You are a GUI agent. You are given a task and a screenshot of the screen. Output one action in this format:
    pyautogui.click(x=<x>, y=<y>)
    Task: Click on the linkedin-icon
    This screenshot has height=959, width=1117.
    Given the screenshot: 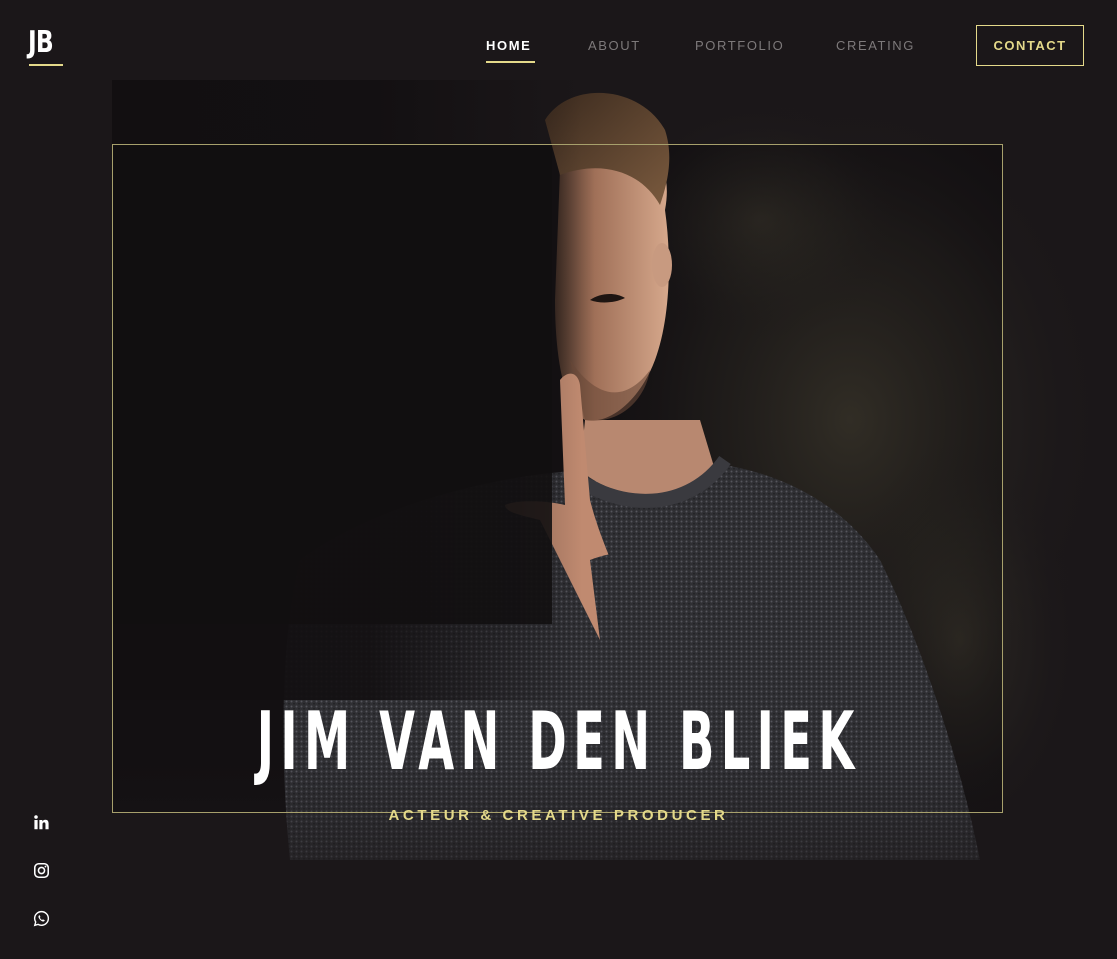 What is the action you would take?
    pyautogui.click(x=41, y=821)
    